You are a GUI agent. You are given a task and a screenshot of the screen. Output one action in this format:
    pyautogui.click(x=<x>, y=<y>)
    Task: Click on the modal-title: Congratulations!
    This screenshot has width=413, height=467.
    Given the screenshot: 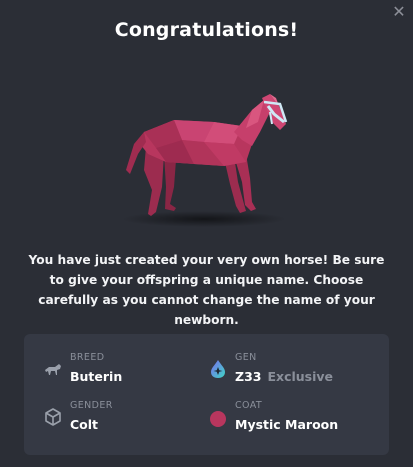 What is the action you would take?
    pyautogui.click(x=206, y=30)
    